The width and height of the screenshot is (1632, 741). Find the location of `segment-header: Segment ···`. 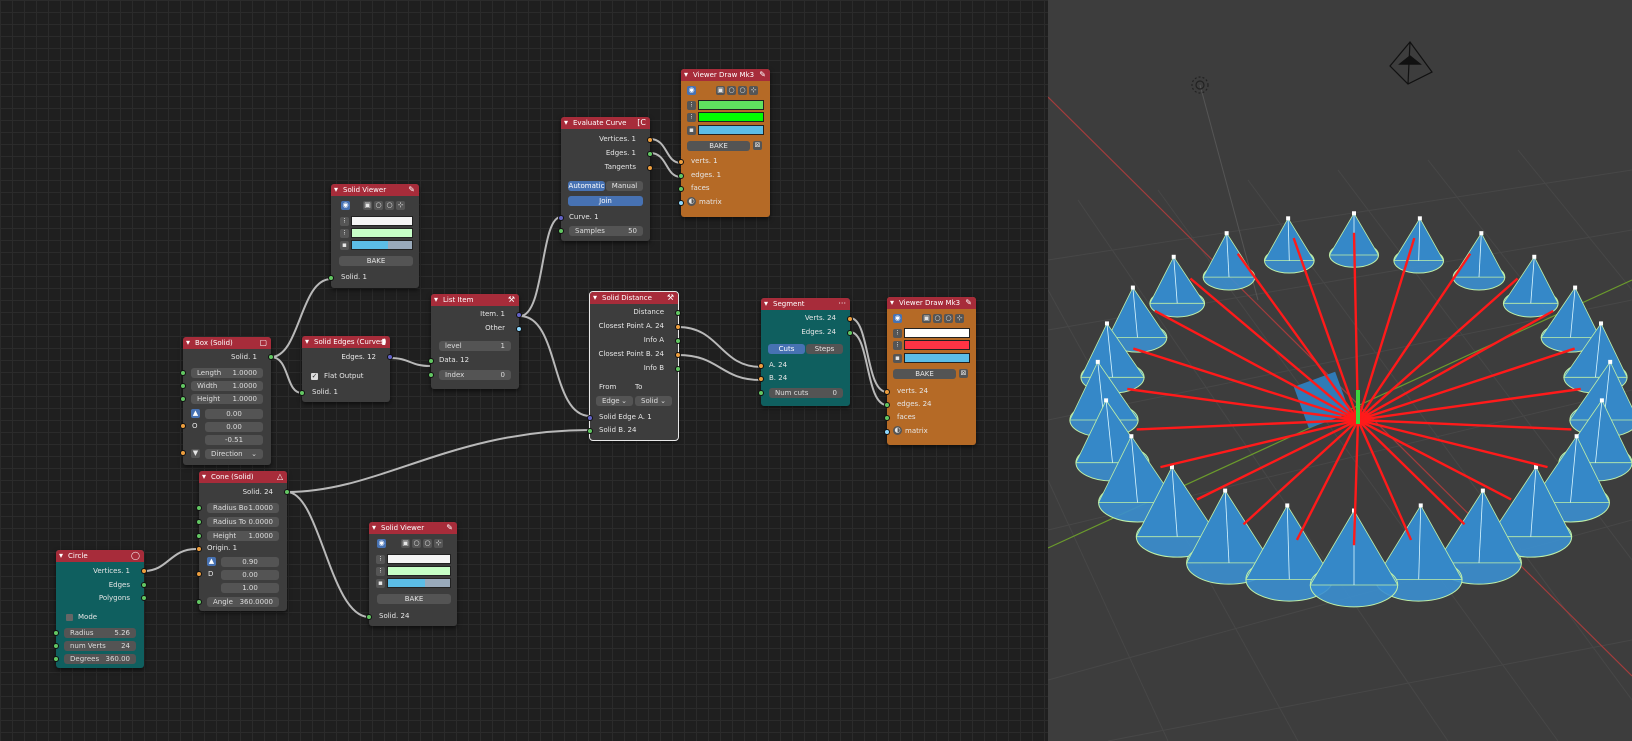

segment-header: Segment ··· is located at coordinates (805, 304).